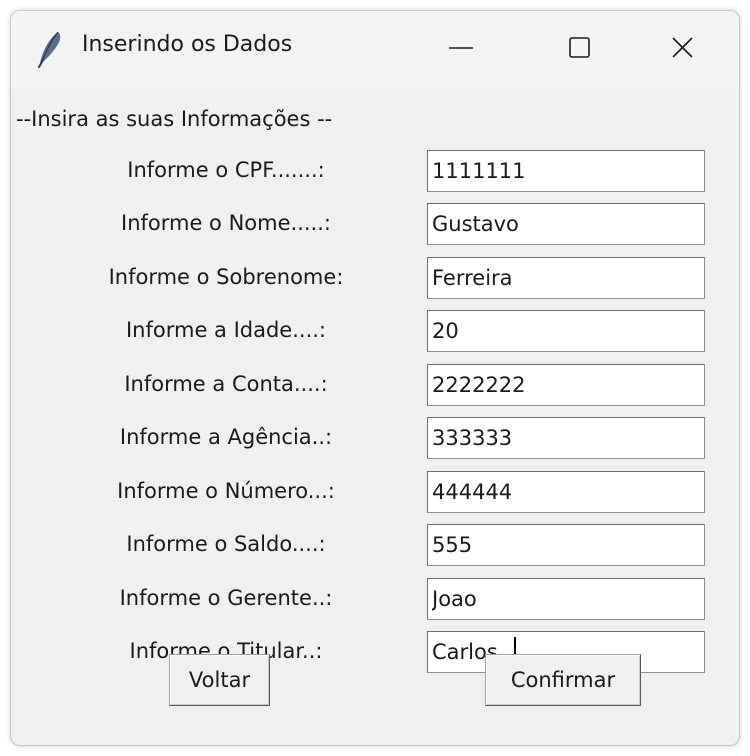 Image resolution: width=750 pixels, height=756 pixels. Describe the element at coordinates (226, 330) in the screenshot. I see `idade-label: Informe a Idade....:` at that location.